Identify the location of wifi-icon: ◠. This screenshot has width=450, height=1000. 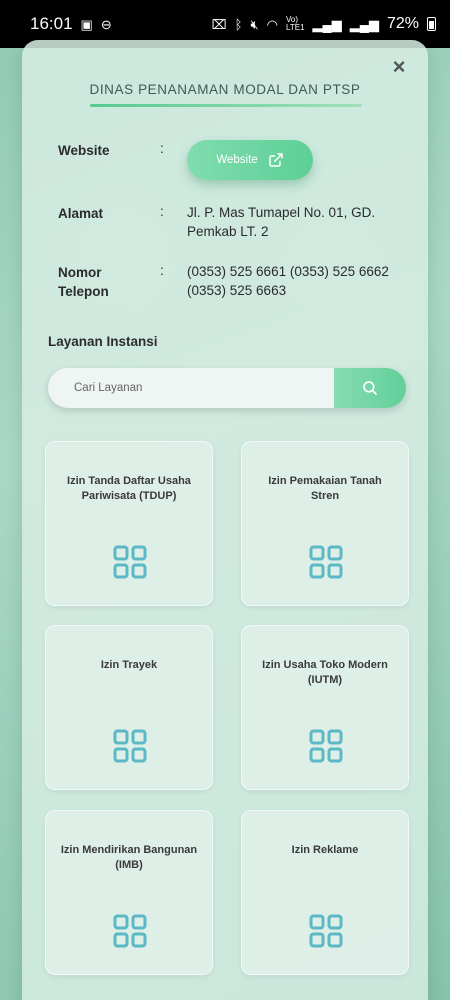
(272, 24).